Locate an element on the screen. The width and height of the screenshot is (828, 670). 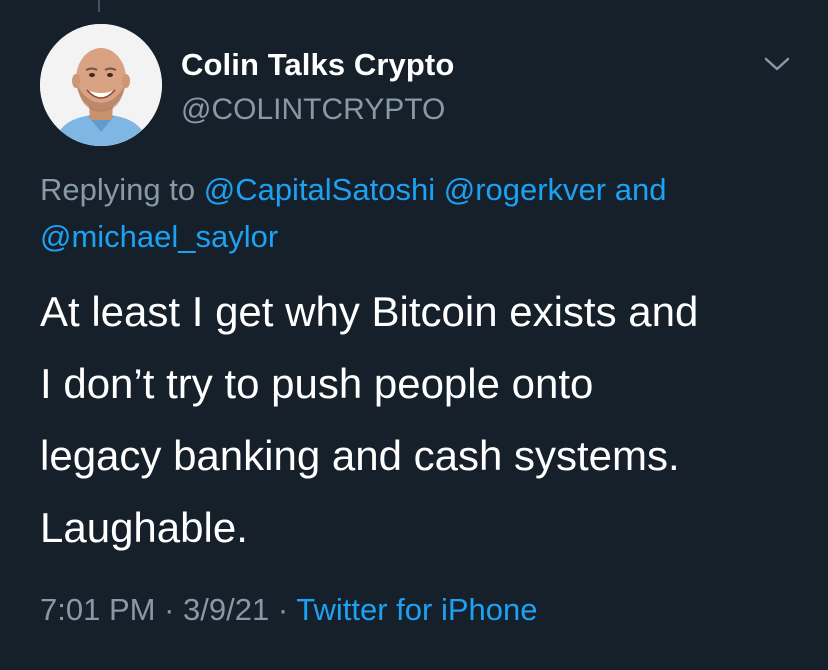
person-photo-avatar-icon is located at coordinates (101, 85).